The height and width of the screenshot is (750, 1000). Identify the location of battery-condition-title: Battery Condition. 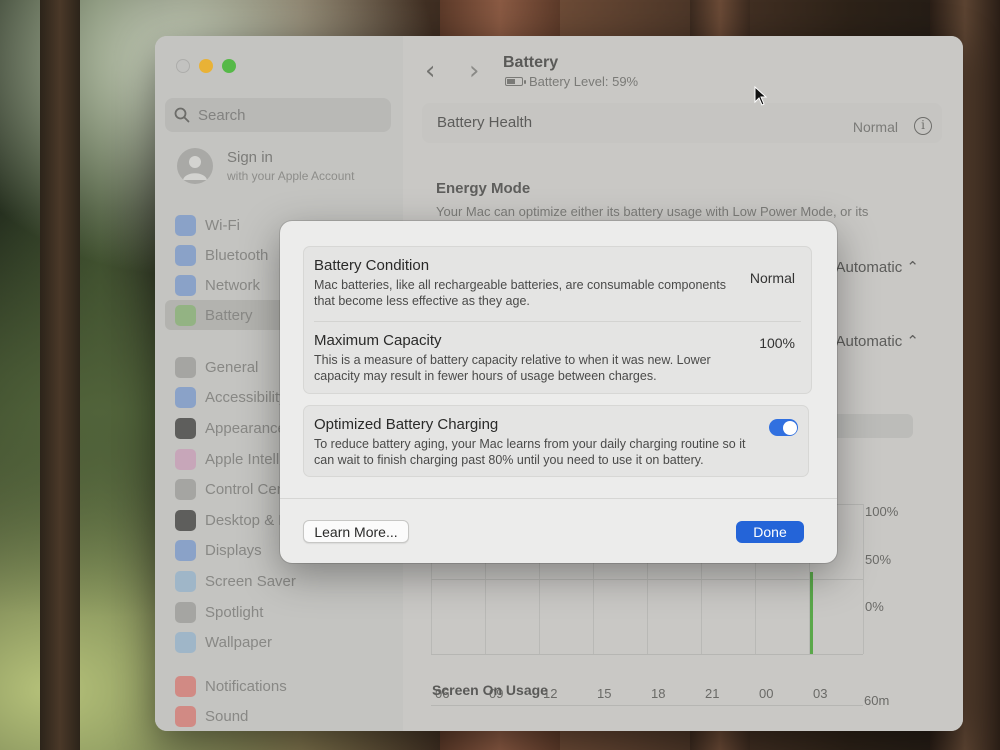
(372, 265).